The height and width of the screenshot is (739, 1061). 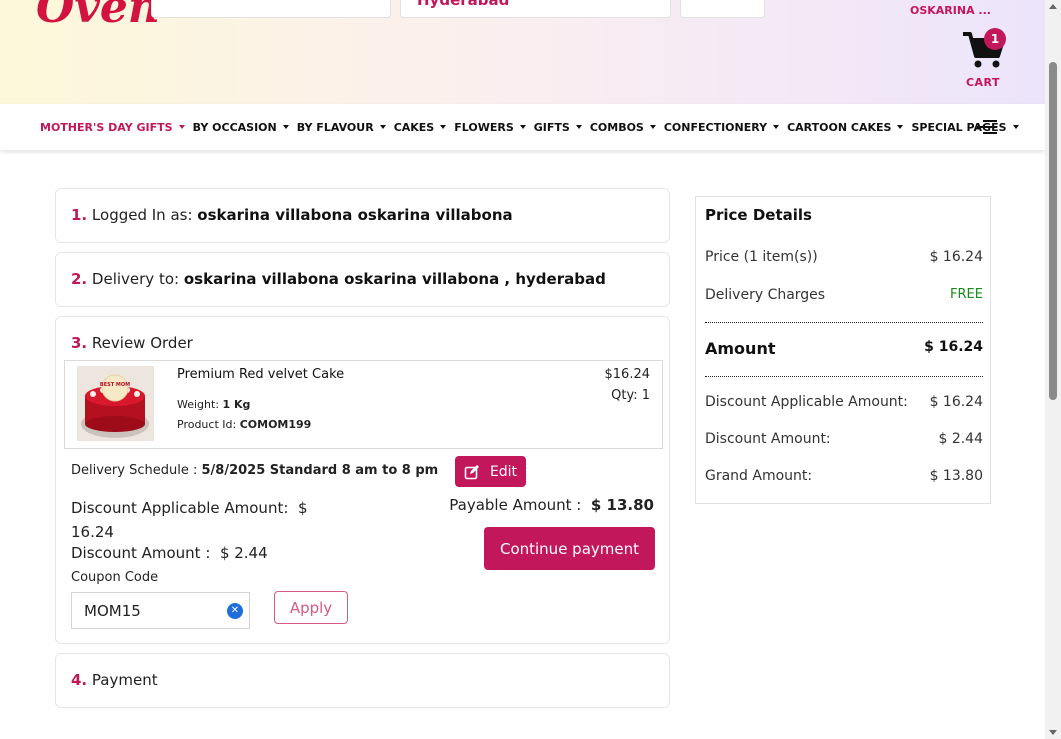 I want to click on edit-delivery-button: Edit, so click(x=490, y=471).